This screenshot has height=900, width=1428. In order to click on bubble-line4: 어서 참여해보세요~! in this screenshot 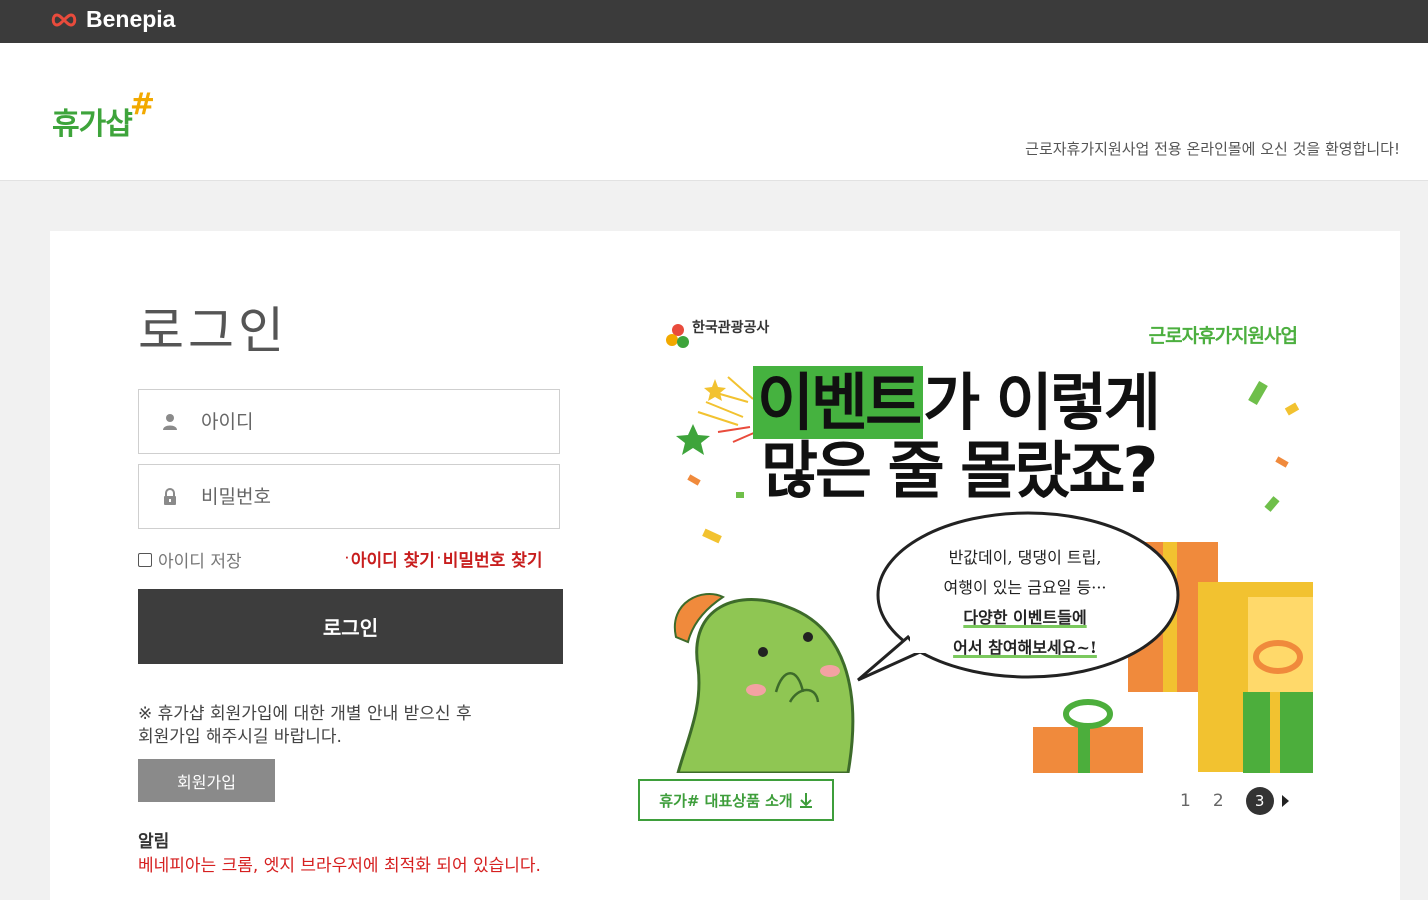, I will do `click(1025, 647)`.